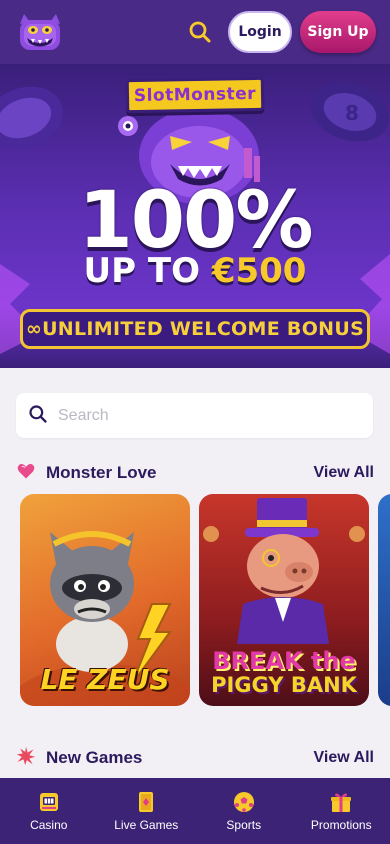 Image resolution: width=390 pixels, height=844 pixels. Describe the element at coordinates (94, 757) in the screenshot. I see `section-title: New Games` at that location.